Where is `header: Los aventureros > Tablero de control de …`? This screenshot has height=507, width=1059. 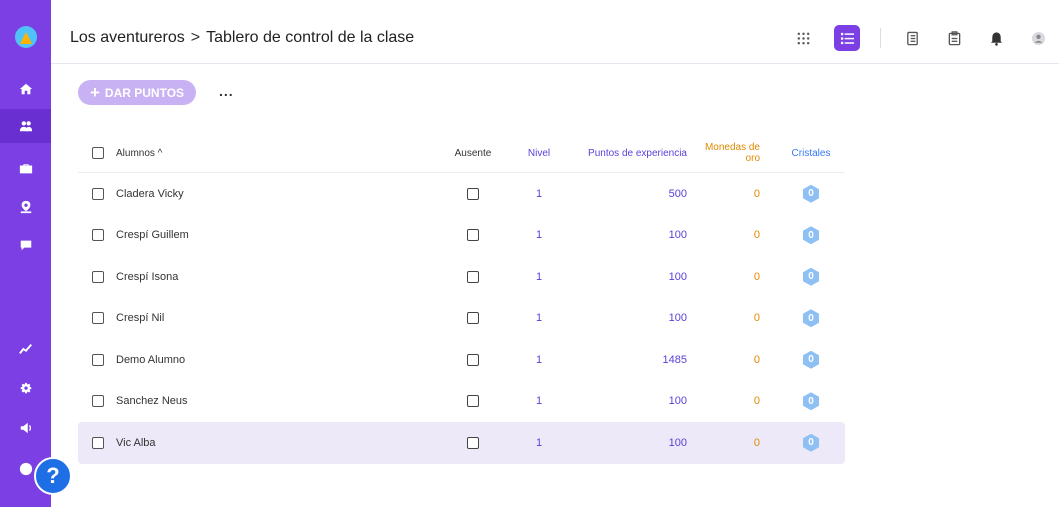
header: Los aventureros > Tablero de control de … is located at coordinates (555, 32).